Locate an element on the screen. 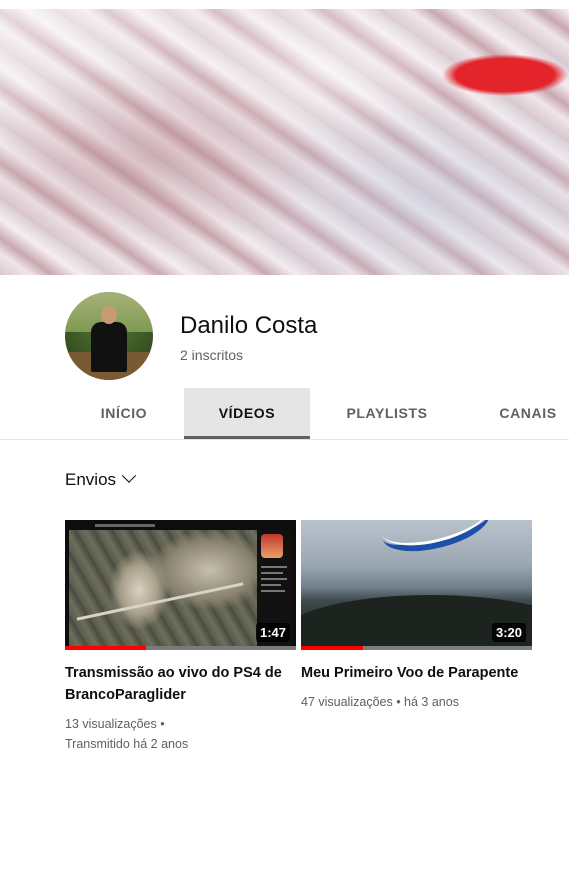  video-thumbnail: 3:20 is located at coordinates (416, 585).